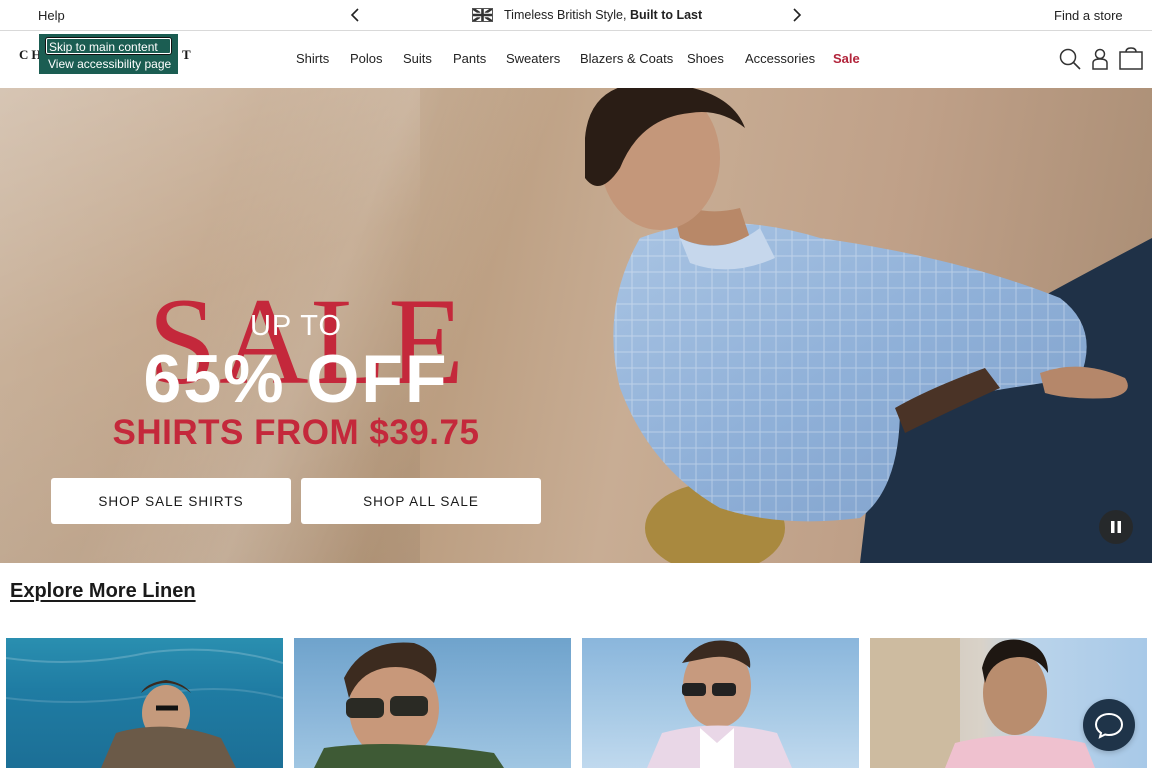 The image size is (1152, 768). I want to click on shop-all-sale-button: SHOP ALL SALE, so click(421, 501).